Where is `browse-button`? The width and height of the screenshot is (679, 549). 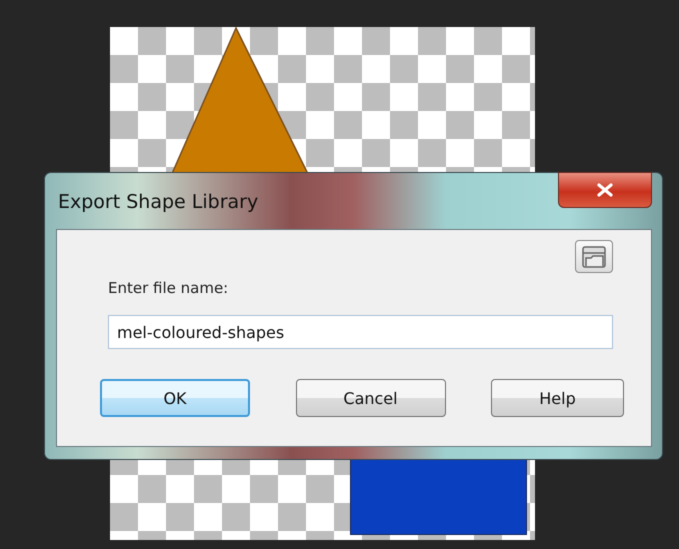 browse-button is located at coordinates (594, 256).